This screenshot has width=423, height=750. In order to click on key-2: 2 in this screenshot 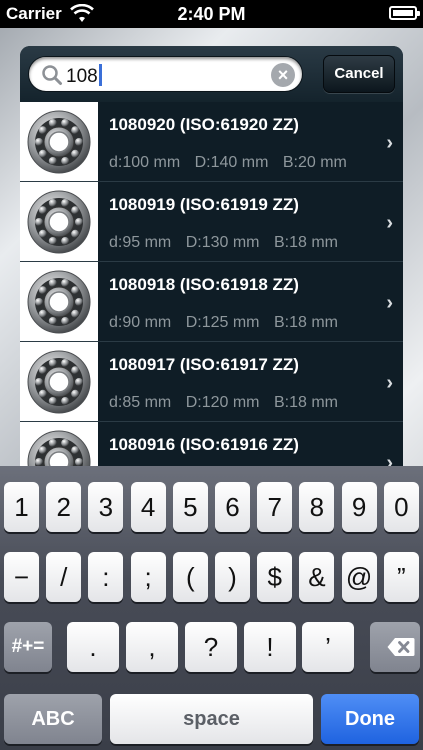, I will do `click(64, 507)`.